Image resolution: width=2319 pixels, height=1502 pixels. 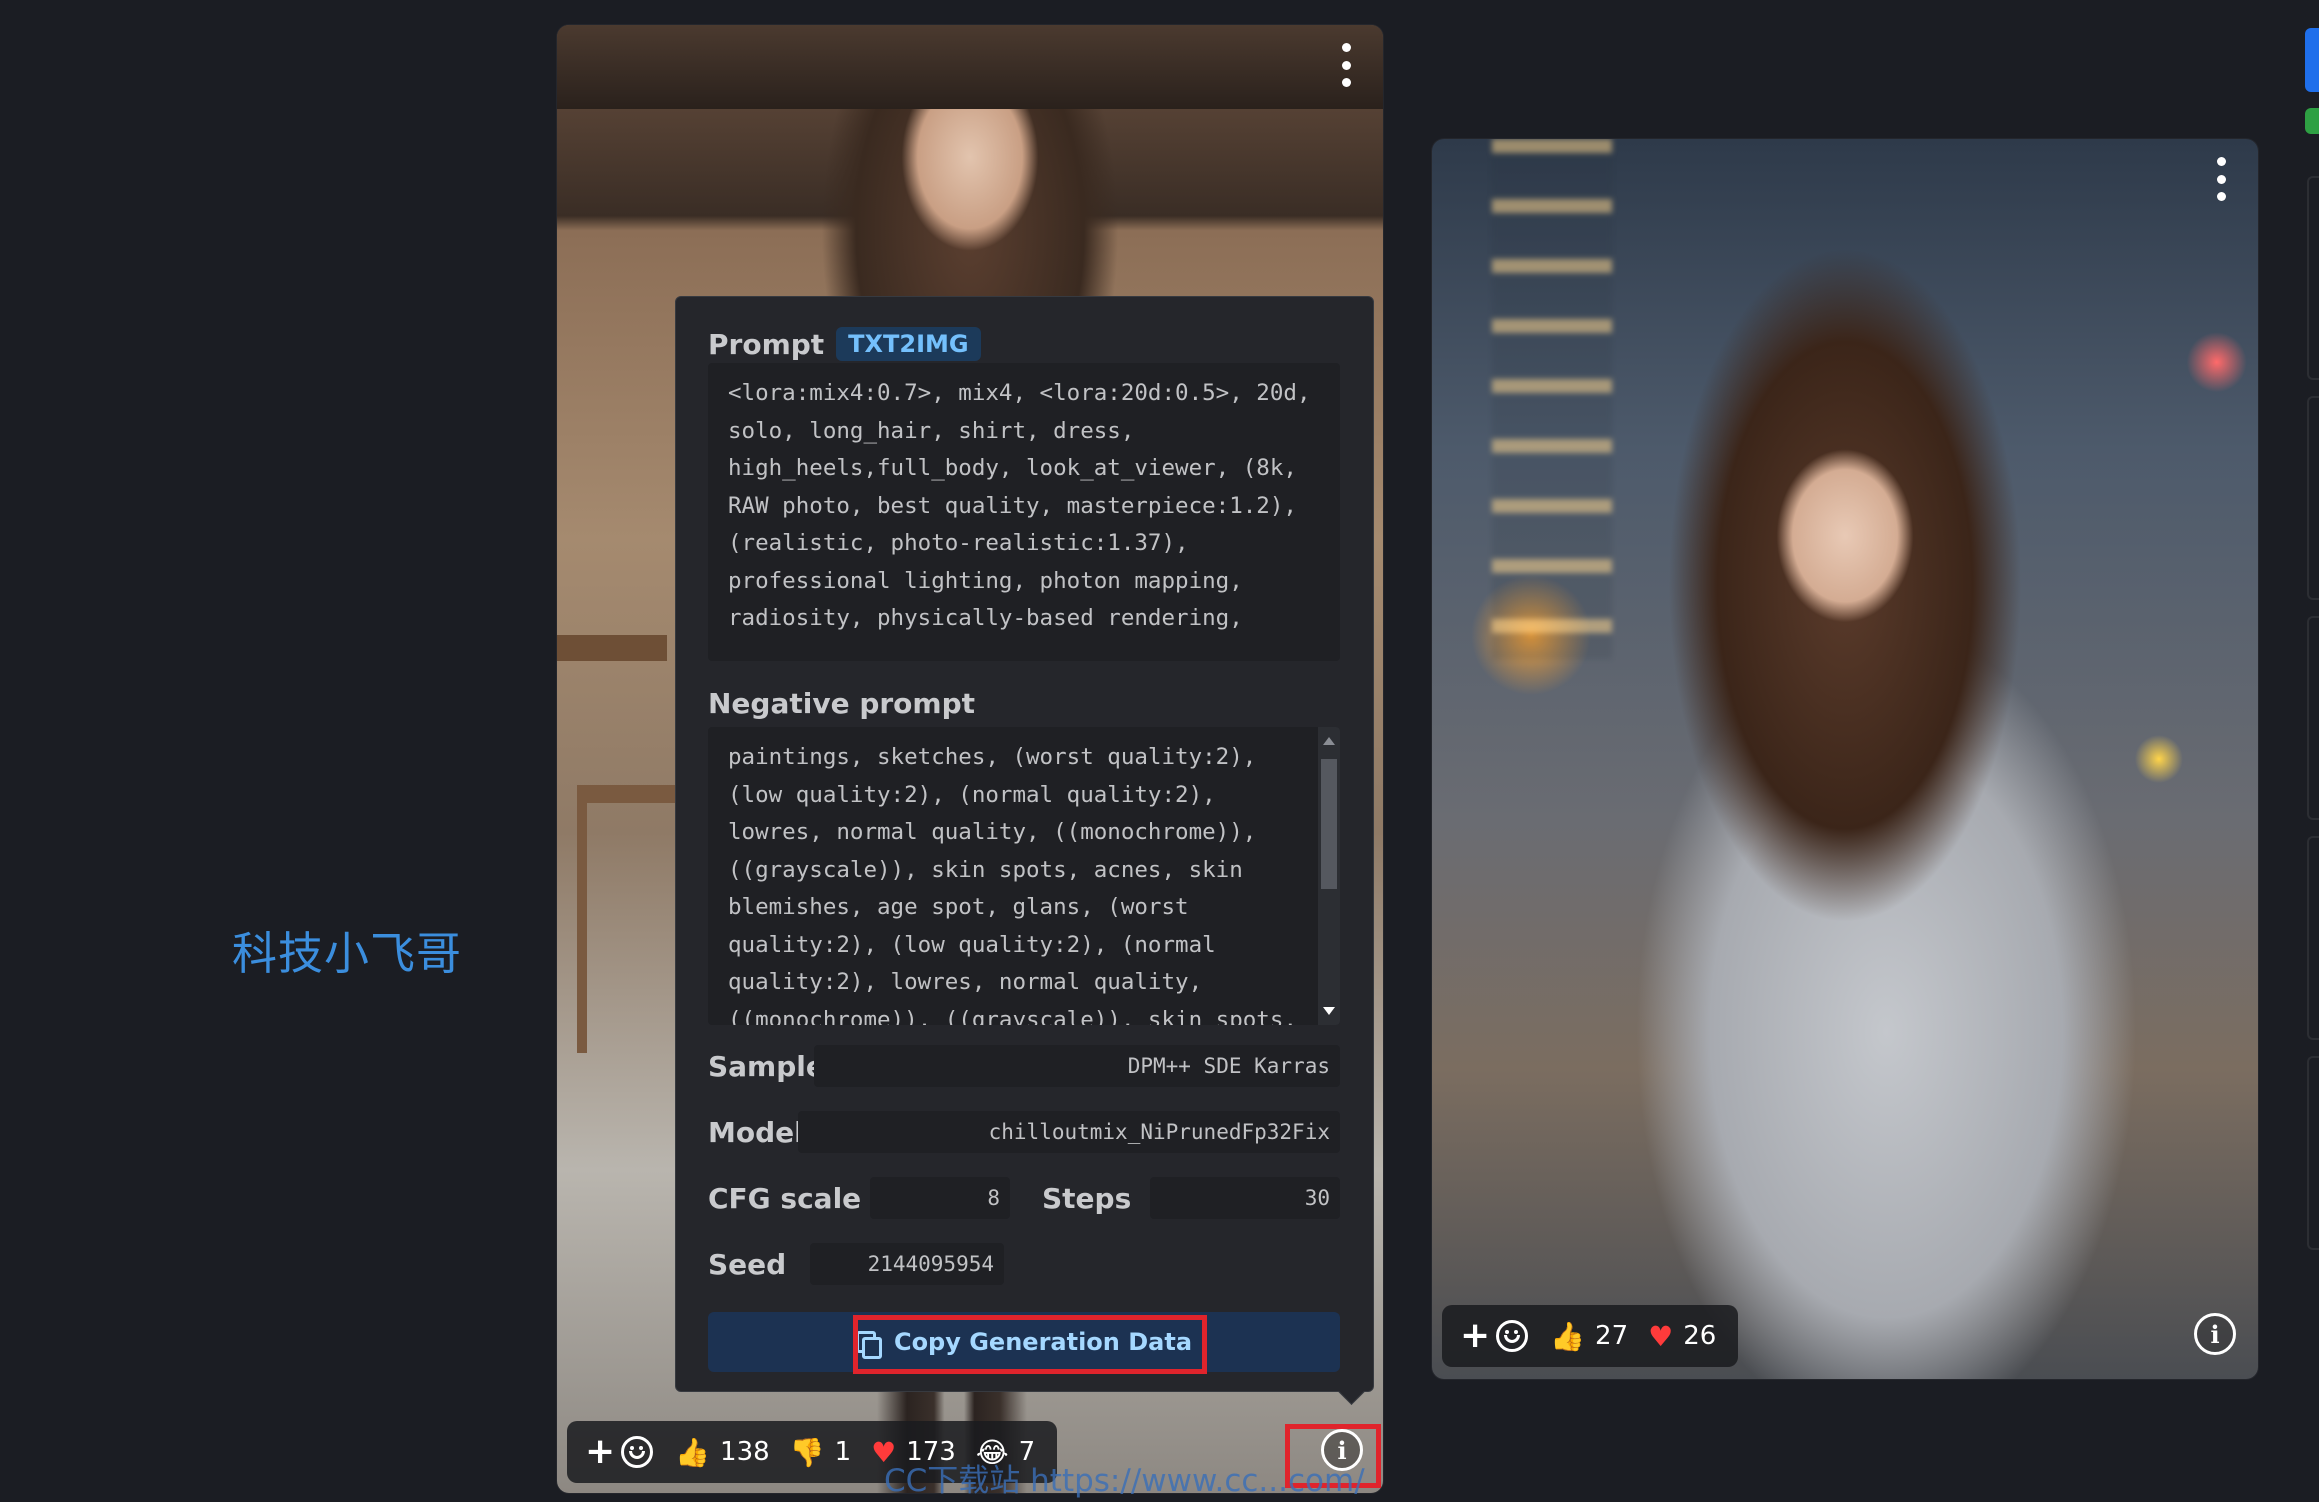 What do you see at coordinates (1329, 1011) in the screenshot?
I see `scroll-down-arrow-icon` at bounding box center [1329, 1011].